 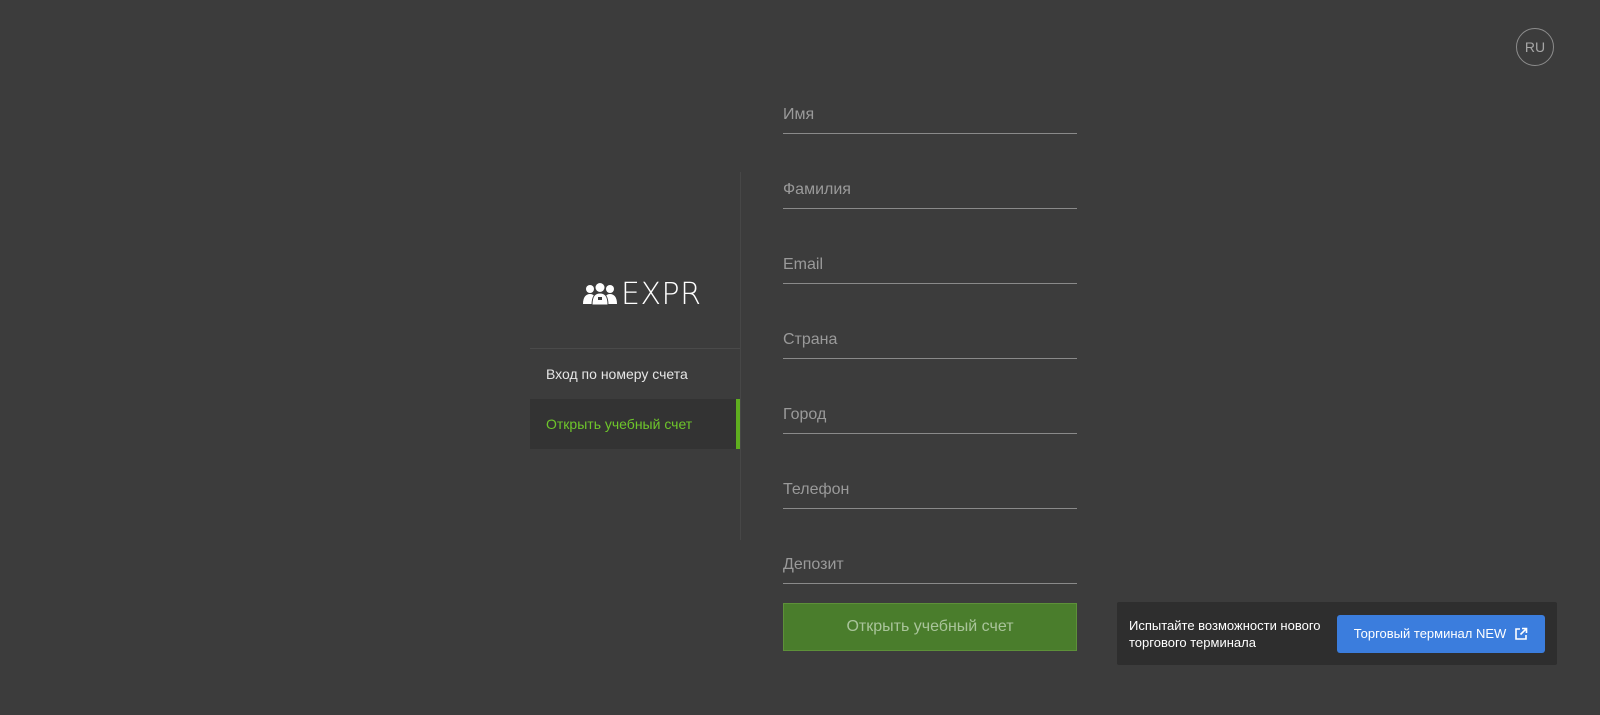 I want to click on nav-item-label: Вход по номеру счета, so click(x=617, y=374).